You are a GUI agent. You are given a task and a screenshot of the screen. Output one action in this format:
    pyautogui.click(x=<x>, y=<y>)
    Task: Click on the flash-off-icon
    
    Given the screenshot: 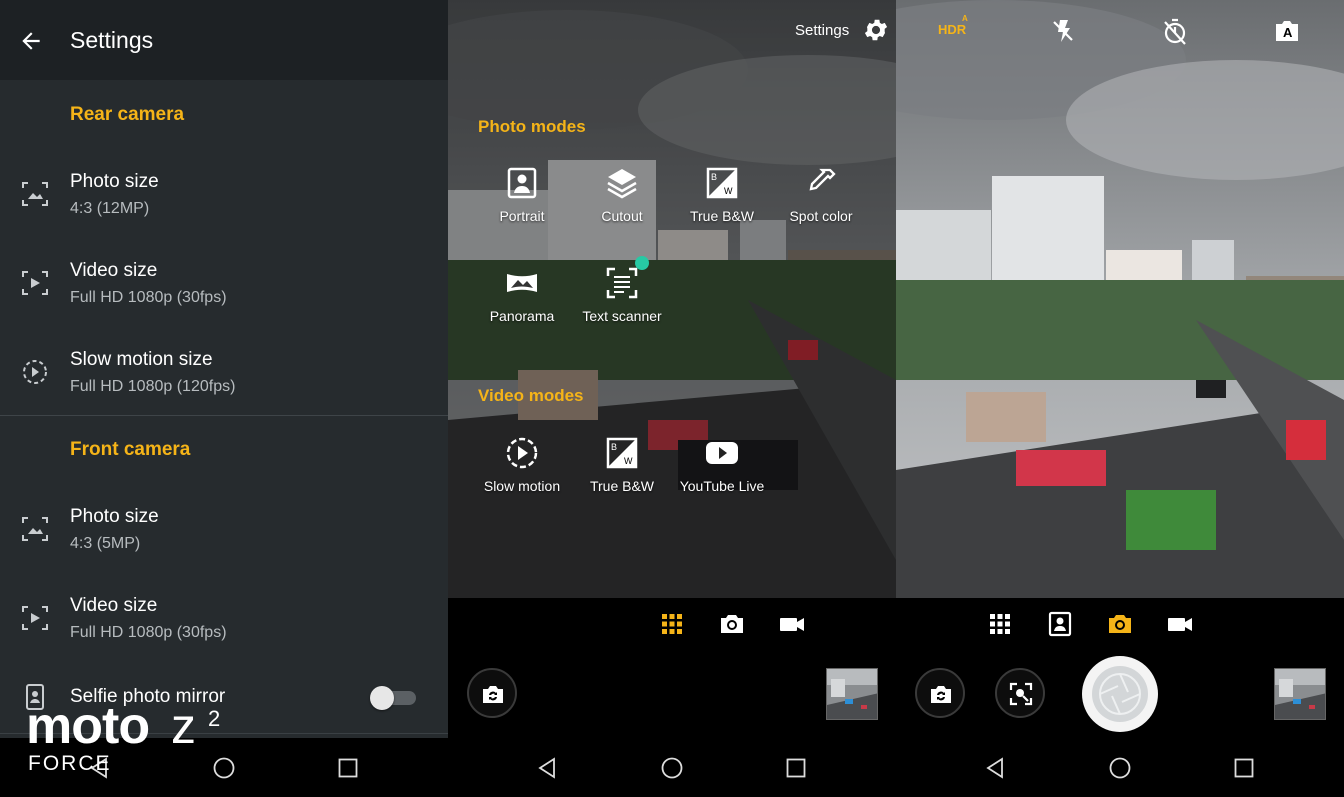 What is the action you would take?
    pyautogui.click(x=1063, y=31)
    